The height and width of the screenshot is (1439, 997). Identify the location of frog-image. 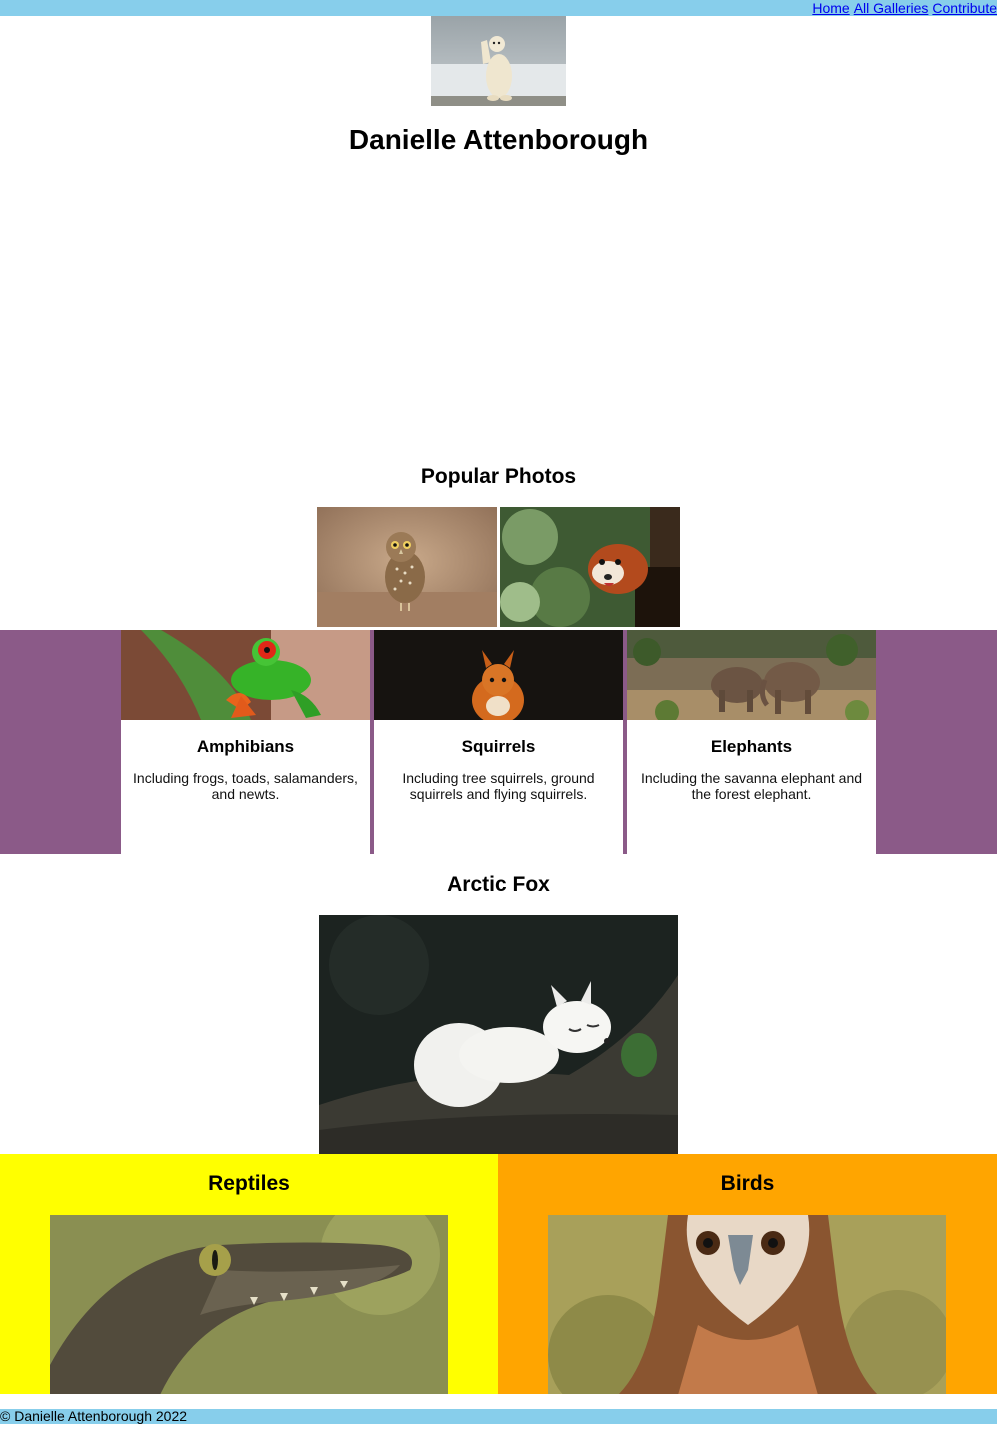
(245, 675).